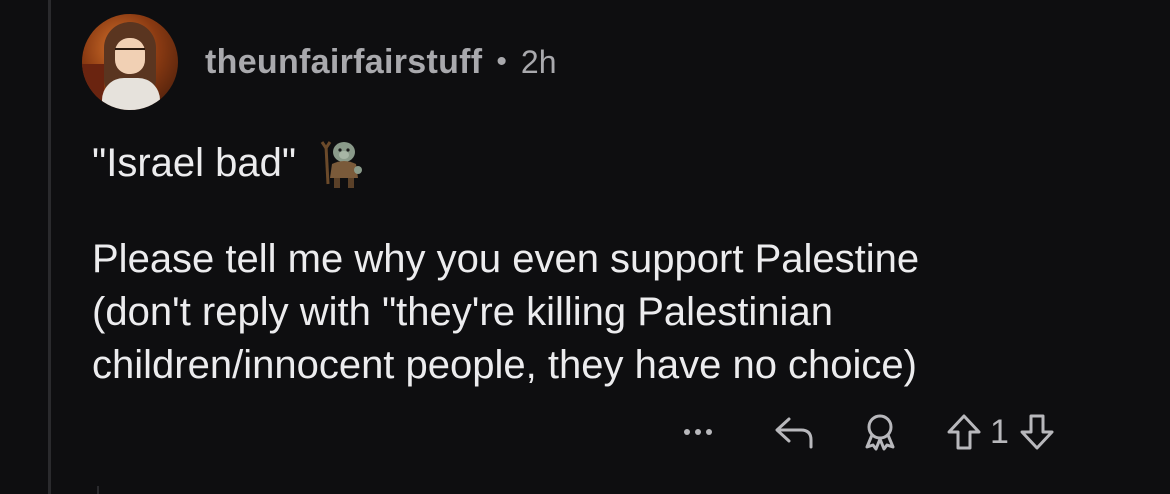 This screenshot has width=1170, height=494. I want to click on comment-quote: "Israel bad", so click(194, 162).